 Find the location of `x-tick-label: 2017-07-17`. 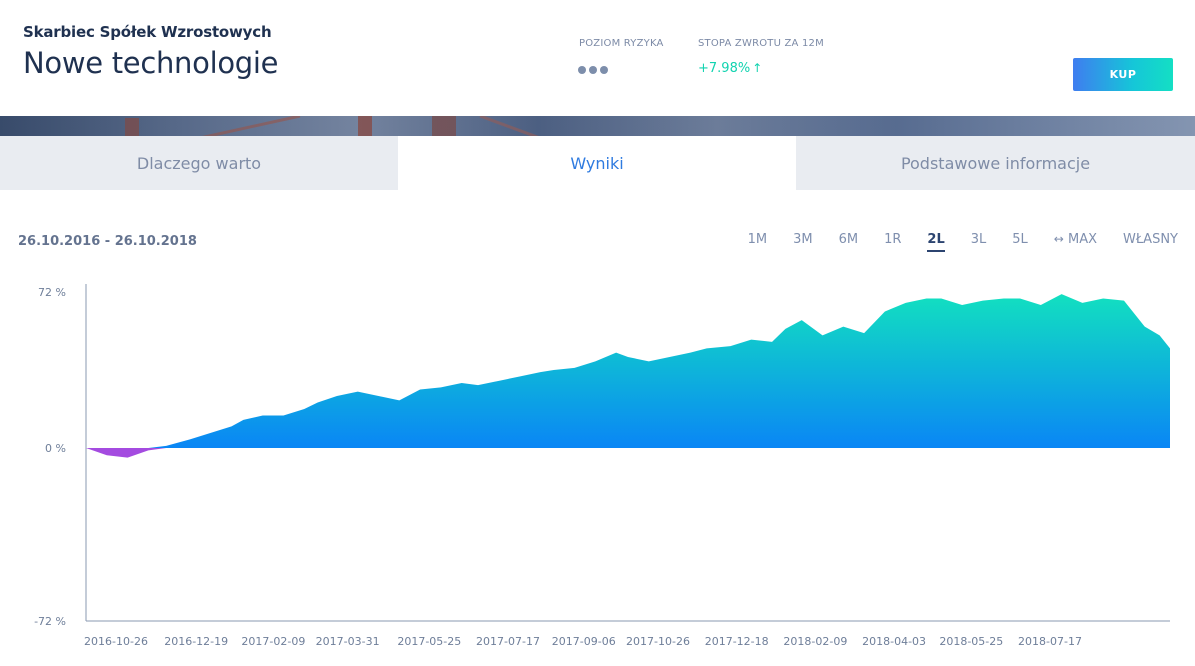

x-tick-label: 2017-07-17 is located at coordinates (508, 641).